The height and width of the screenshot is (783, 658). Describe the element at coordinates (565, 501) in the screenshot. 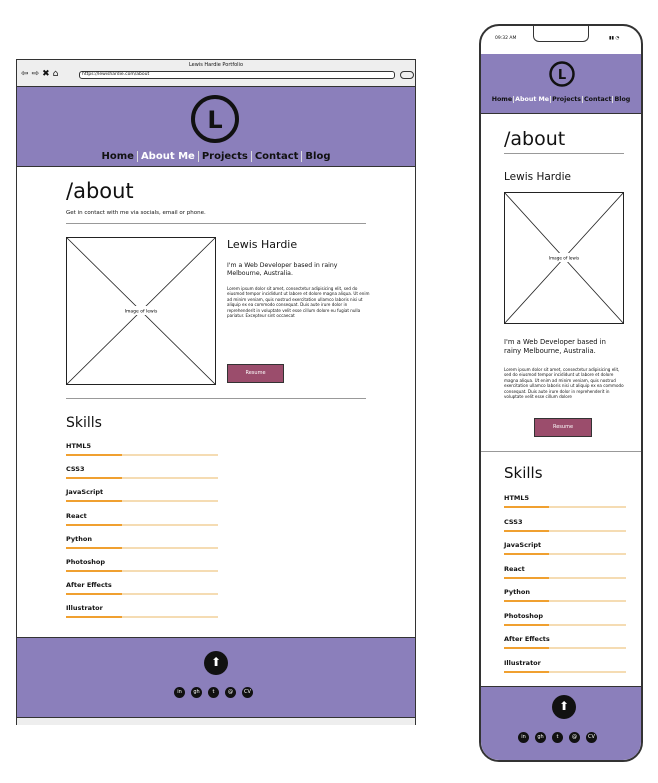

I see `skill-row: HTML5` at that location.